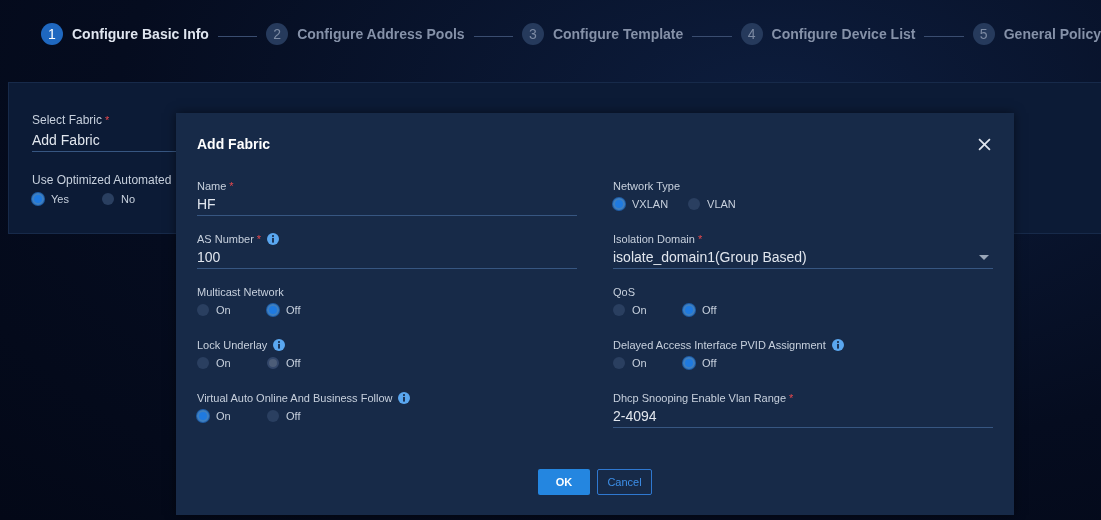 The height and width of the screenshot is (520, 1101). I want to click on field-label: Network Type, so click(647, 186).